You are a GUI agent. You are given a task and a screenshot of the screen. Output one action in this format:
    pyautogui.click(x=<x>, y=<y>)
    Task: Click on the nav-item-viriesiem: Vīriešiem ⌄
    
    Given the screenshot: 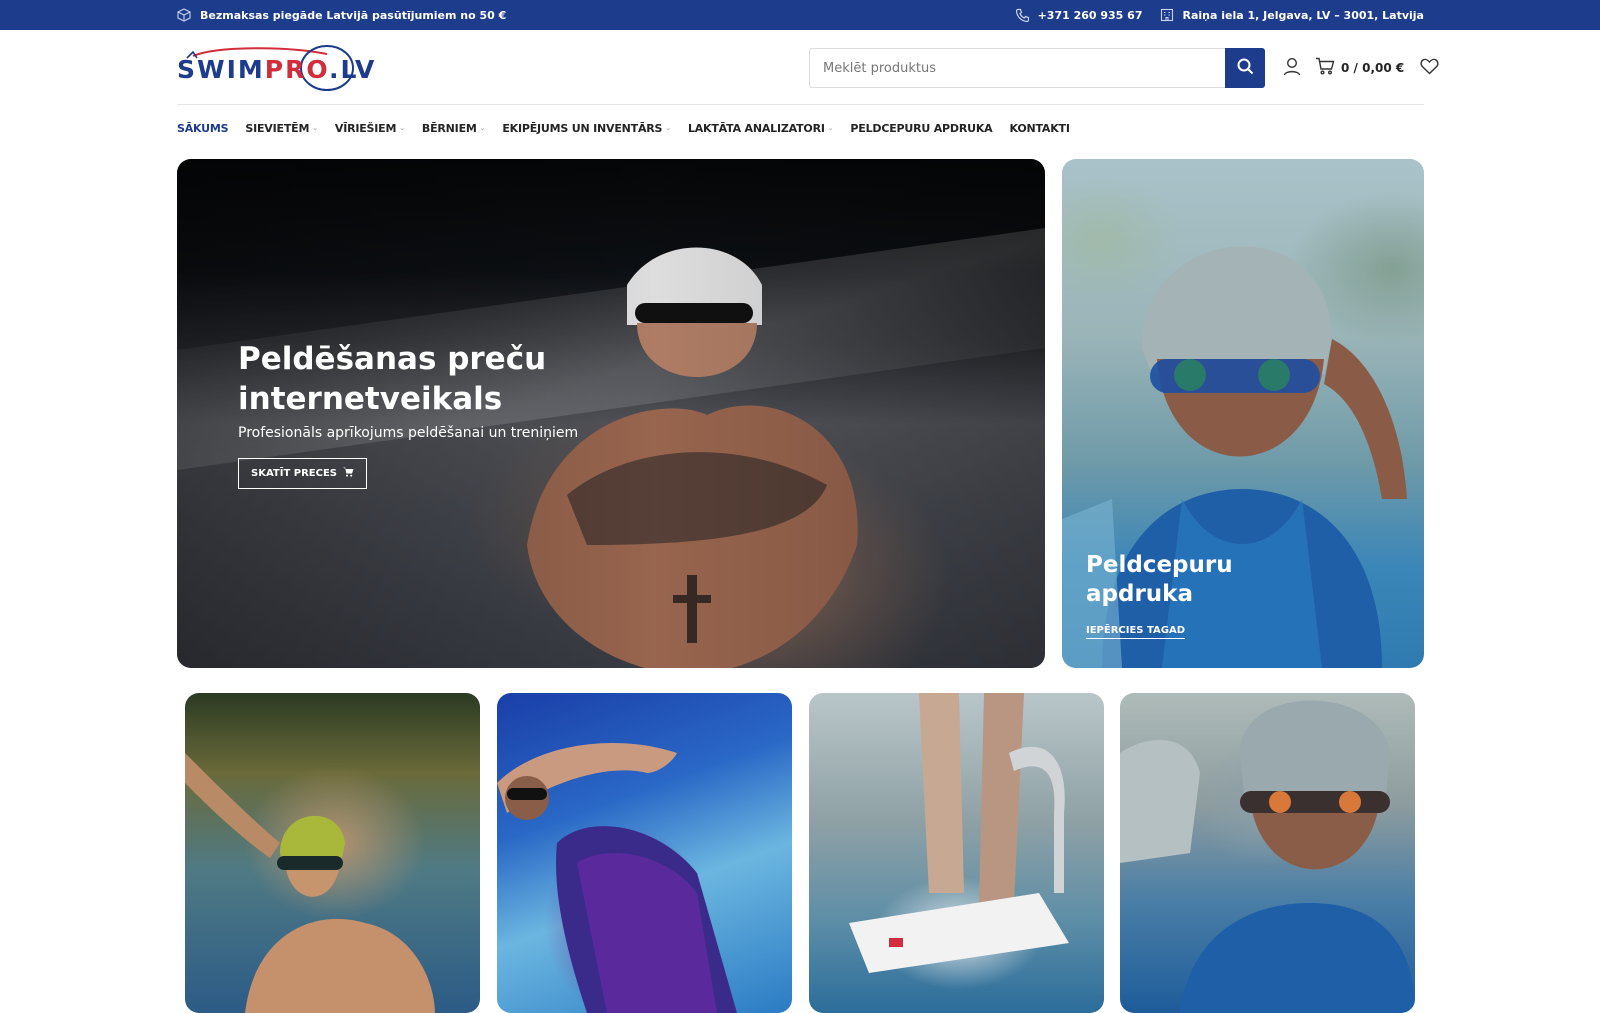 What is the action you would take?
    pyautogui.click(x=370, y=128)
    